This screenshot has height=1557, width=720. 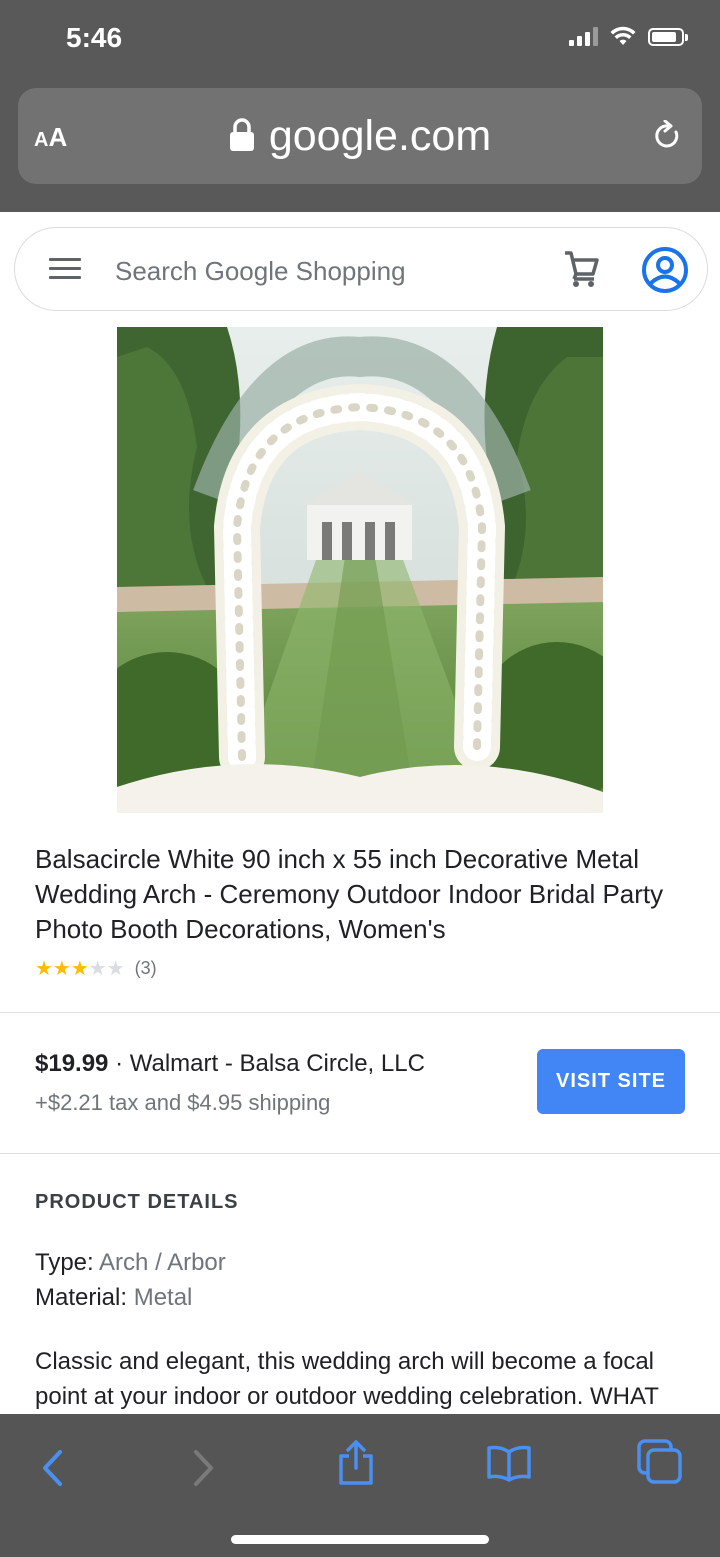 I want to click on seller-name: Walmart - Balsa Circle, LLC, so click(x=277, y=1063).